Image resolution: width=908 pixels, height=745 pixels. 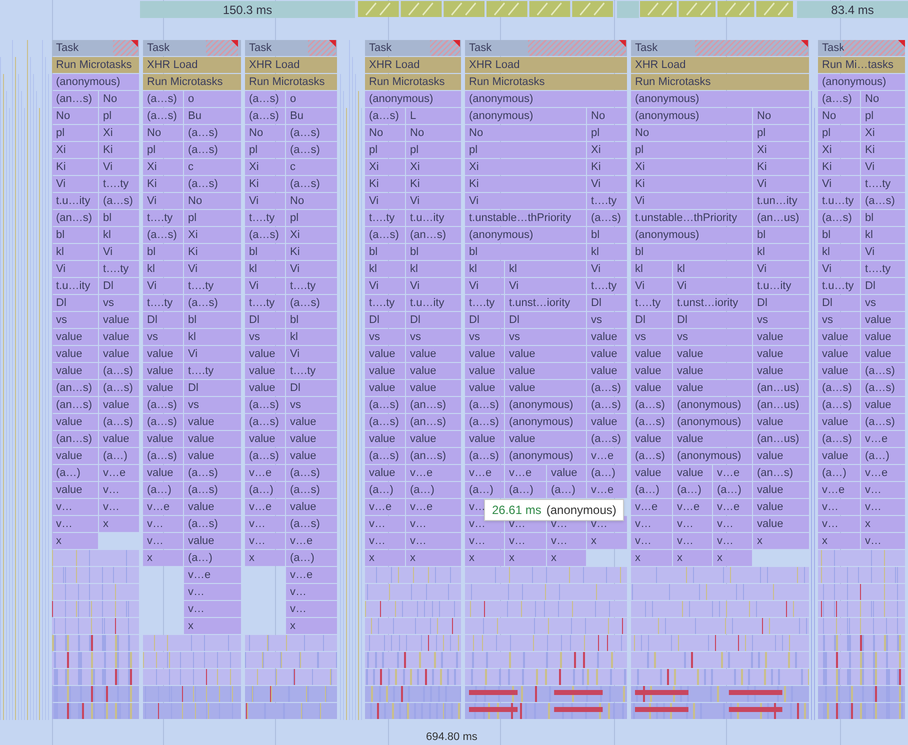 I want to click on tooltip-name: (anonymous), so click(x=581, y=510).